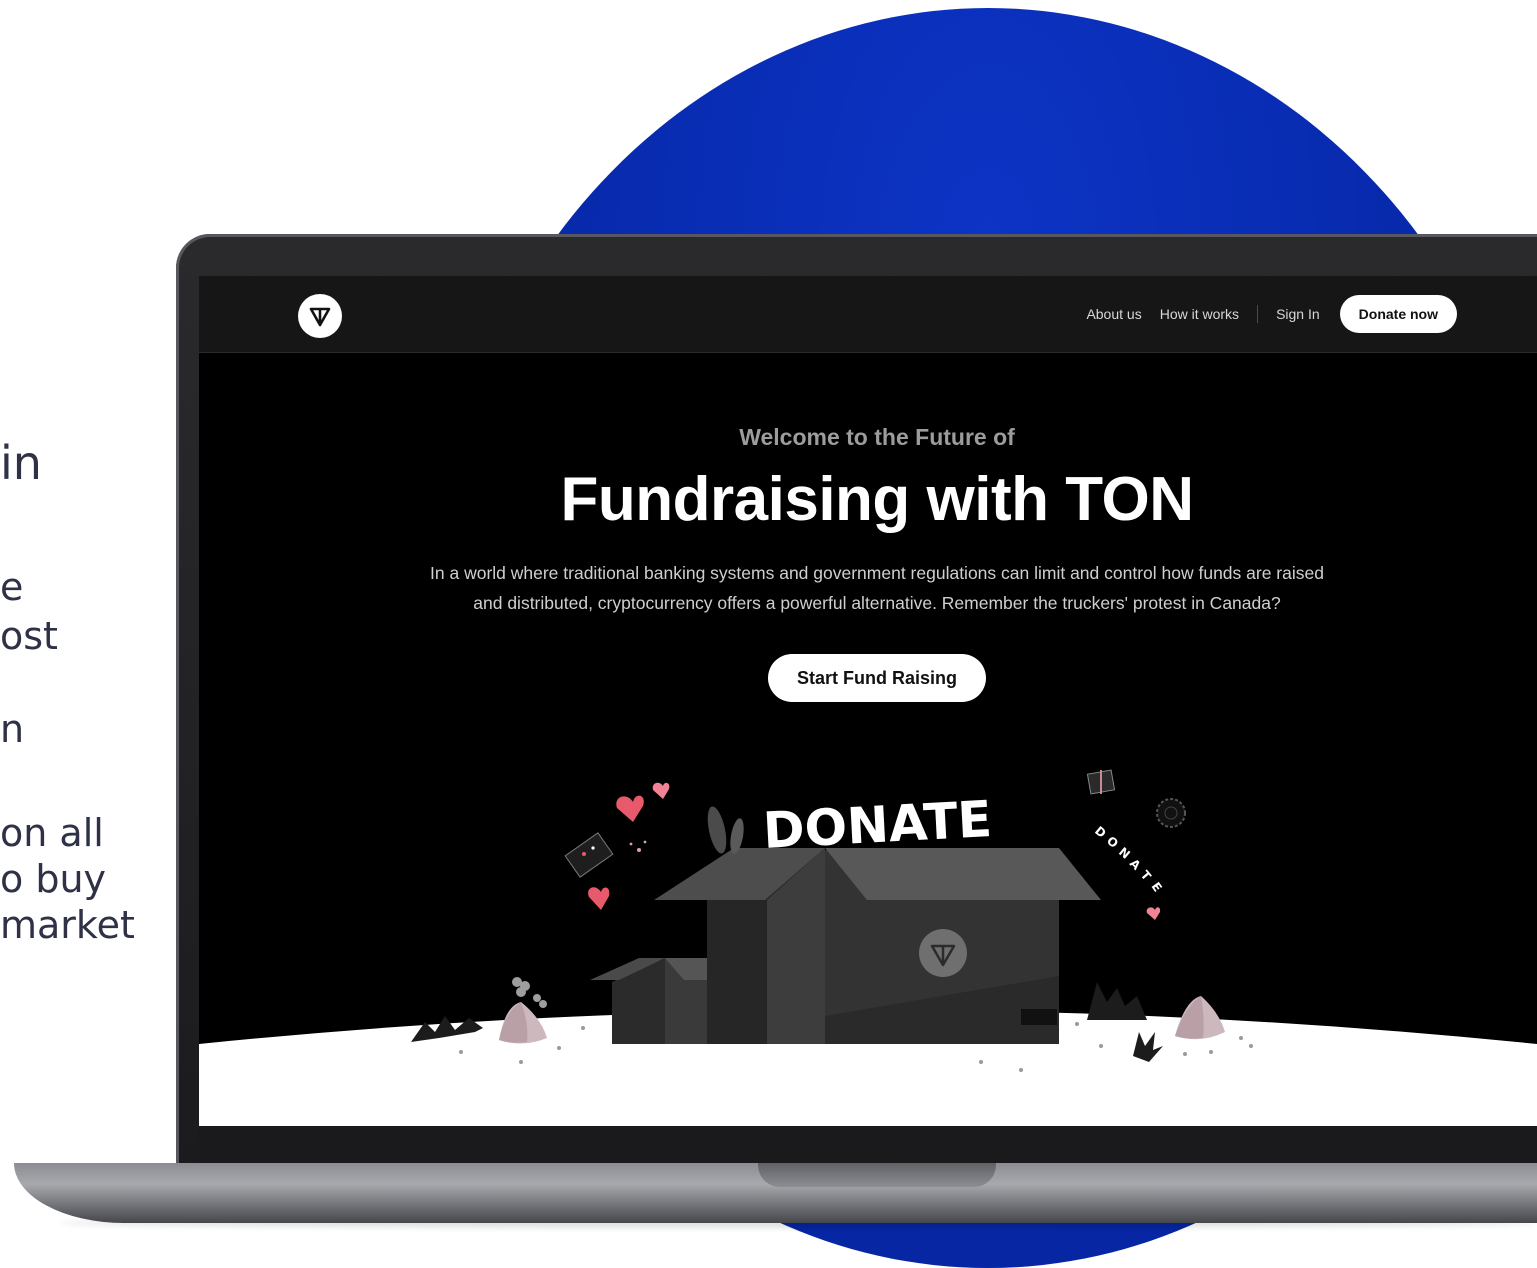 The width and height of the screenshot is (1537, 1268). I want to click on cropped-side-text: in e ost n on all o buy market, so click(90, 627).